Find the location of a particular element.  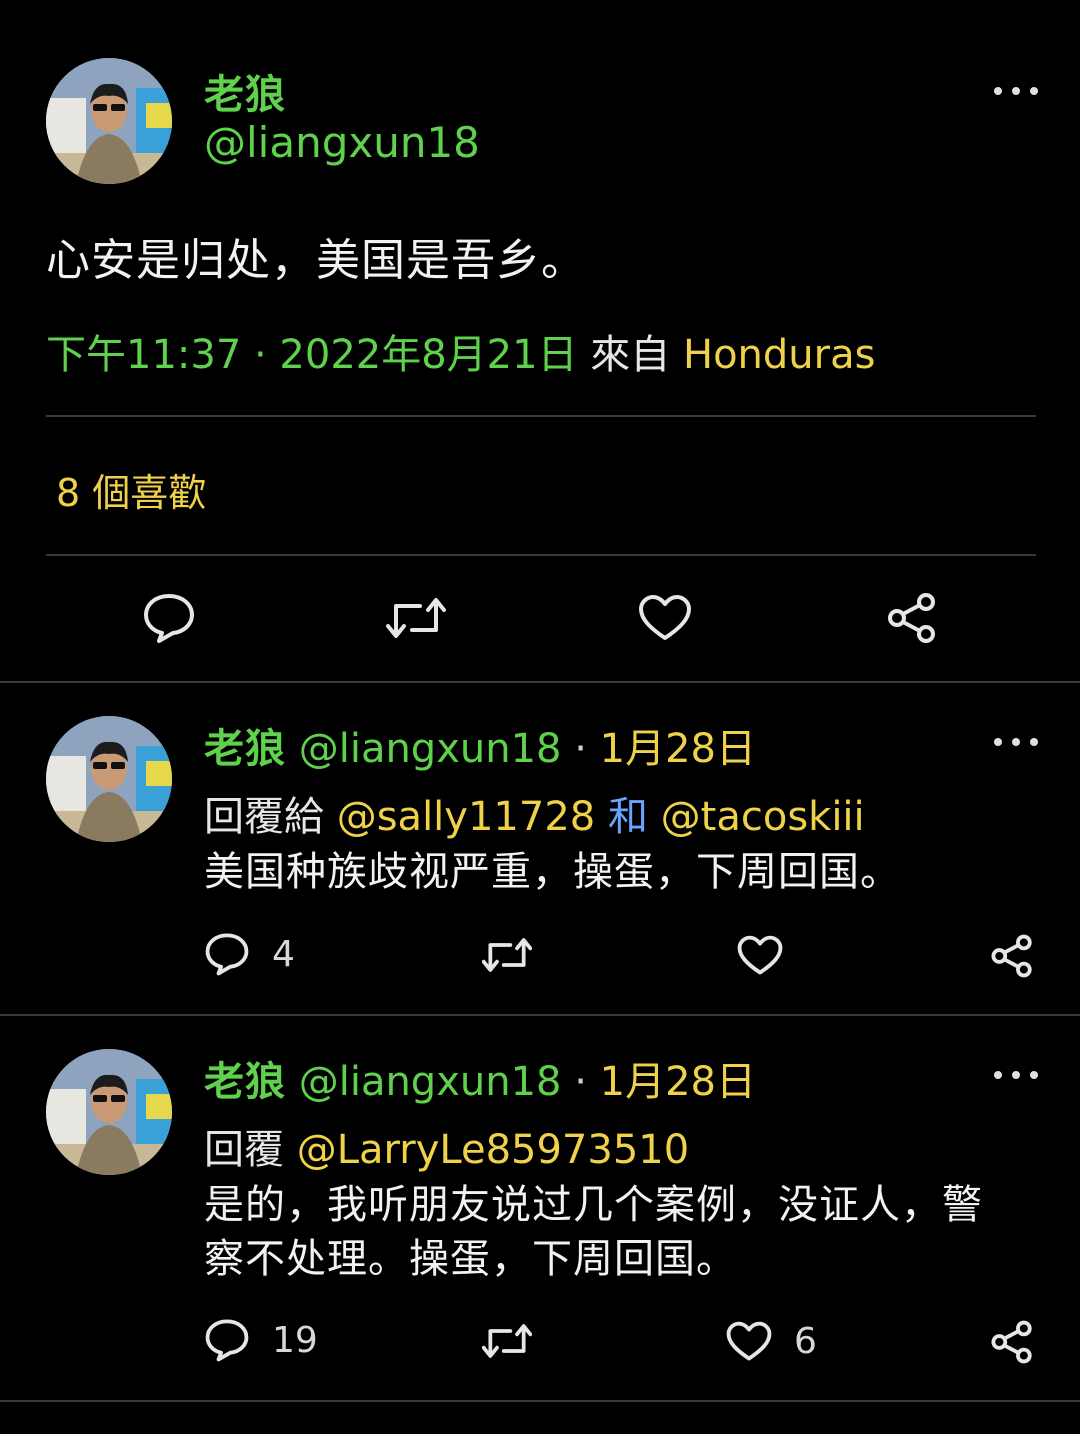

reply-count: 19 is located at coordinates (295, 1340).